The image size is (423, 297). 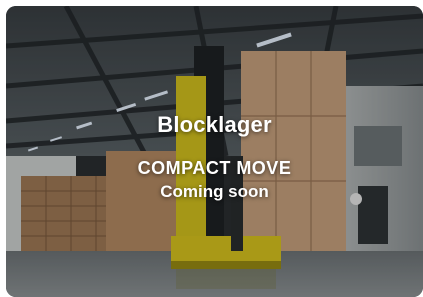 I want to click on card-title: Blocklager, so click(x=214, y=124).